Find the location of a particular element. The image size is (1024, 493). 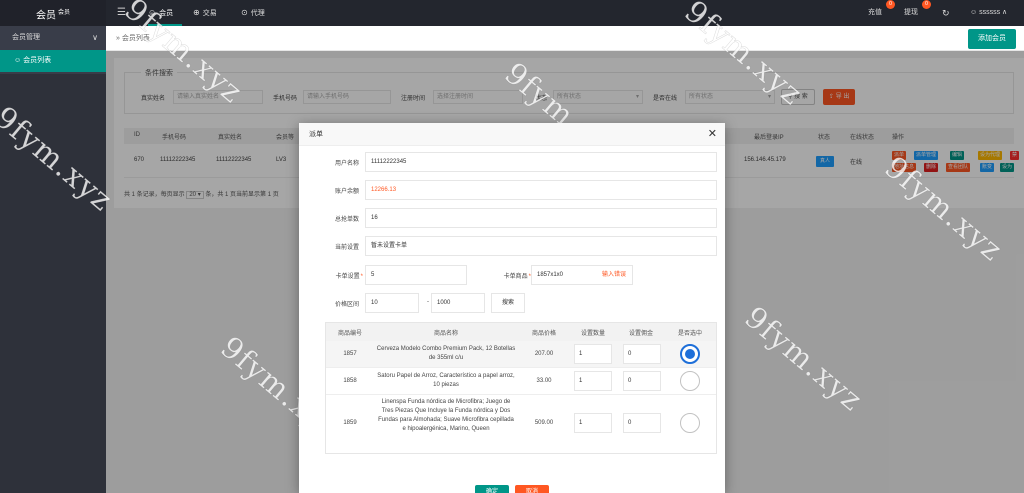

sidebar-group-member: 会员管理 ∨ is located at coordinates (53, 38).